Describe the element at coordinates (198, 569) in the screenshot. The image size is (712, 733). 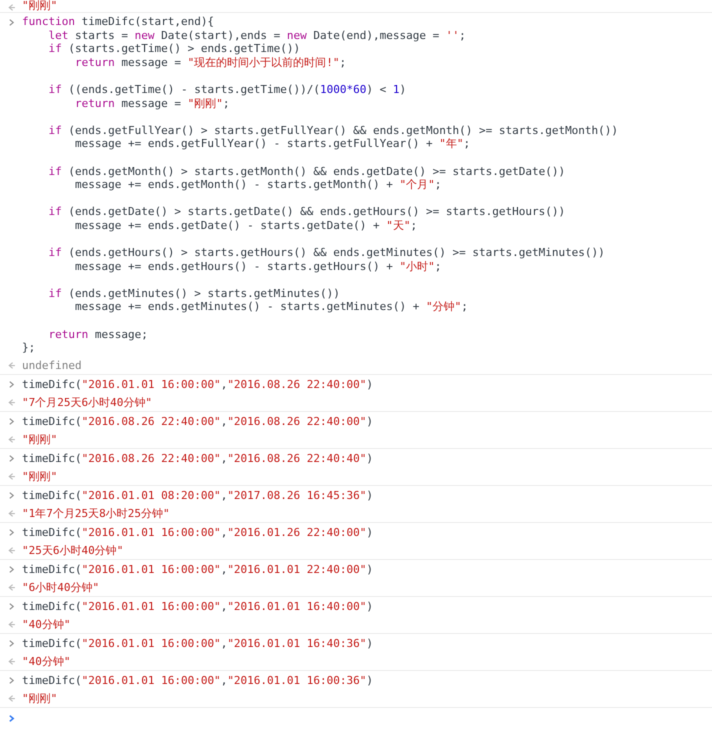
I see `command-text: timeDifc("2016.01.01 16:00:00","2016.01.01 22:40:00")` at that location.